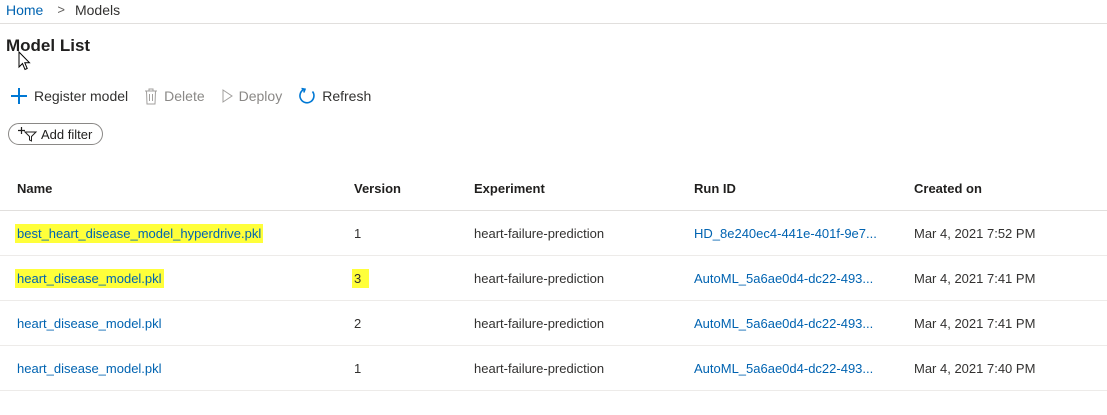 The image size is (1107, 415). I want to click on deploy-label: Deploy, so click(260, 96).